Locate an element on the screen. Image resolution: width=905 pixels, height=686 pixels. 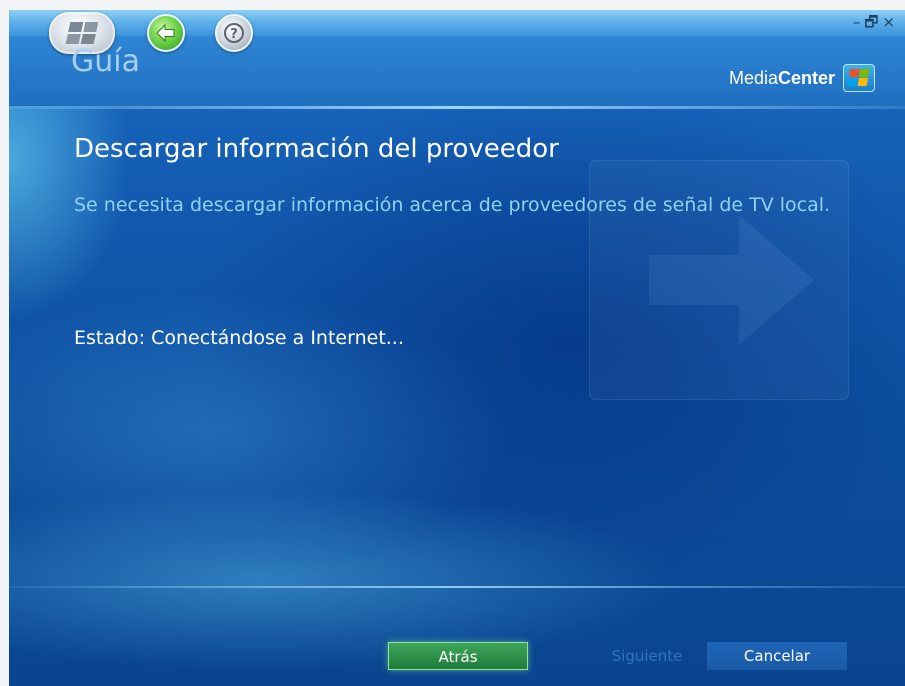
windows-flag-icon is located at coordinates (81, 33).